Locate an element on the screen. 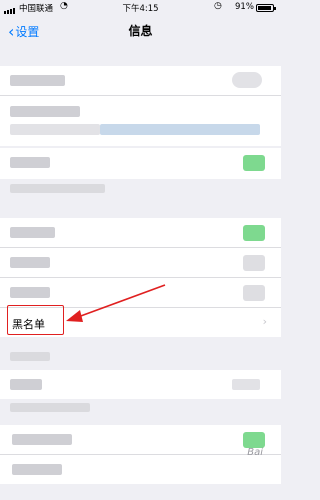 The image size is (320, 500). blurred-footnote is located at coordinates (50, 407).